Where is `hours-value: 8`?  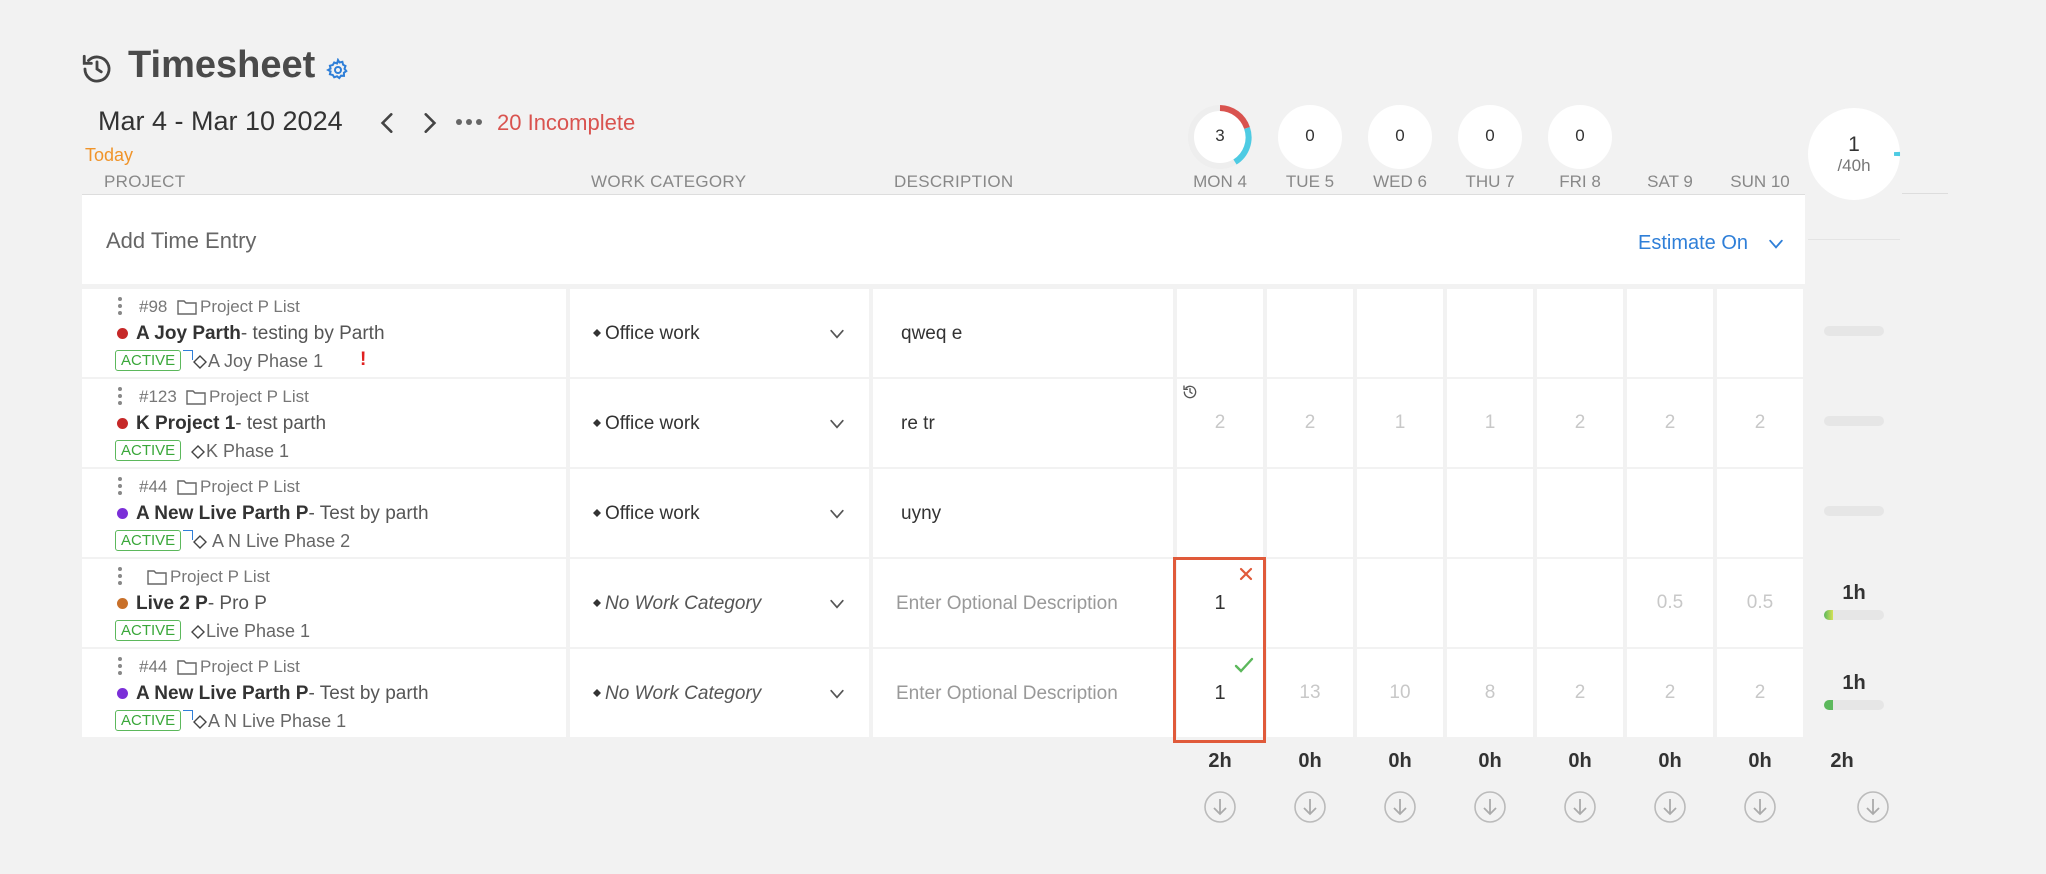
hours-value: 8 is located at coordinates (1490, 693).